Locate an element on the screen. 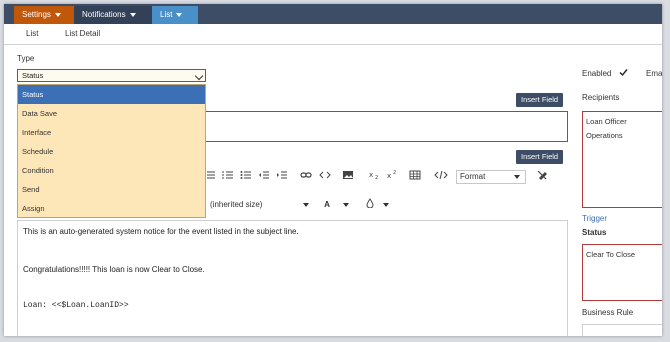  html-icon is located at coordinates (441, 177).